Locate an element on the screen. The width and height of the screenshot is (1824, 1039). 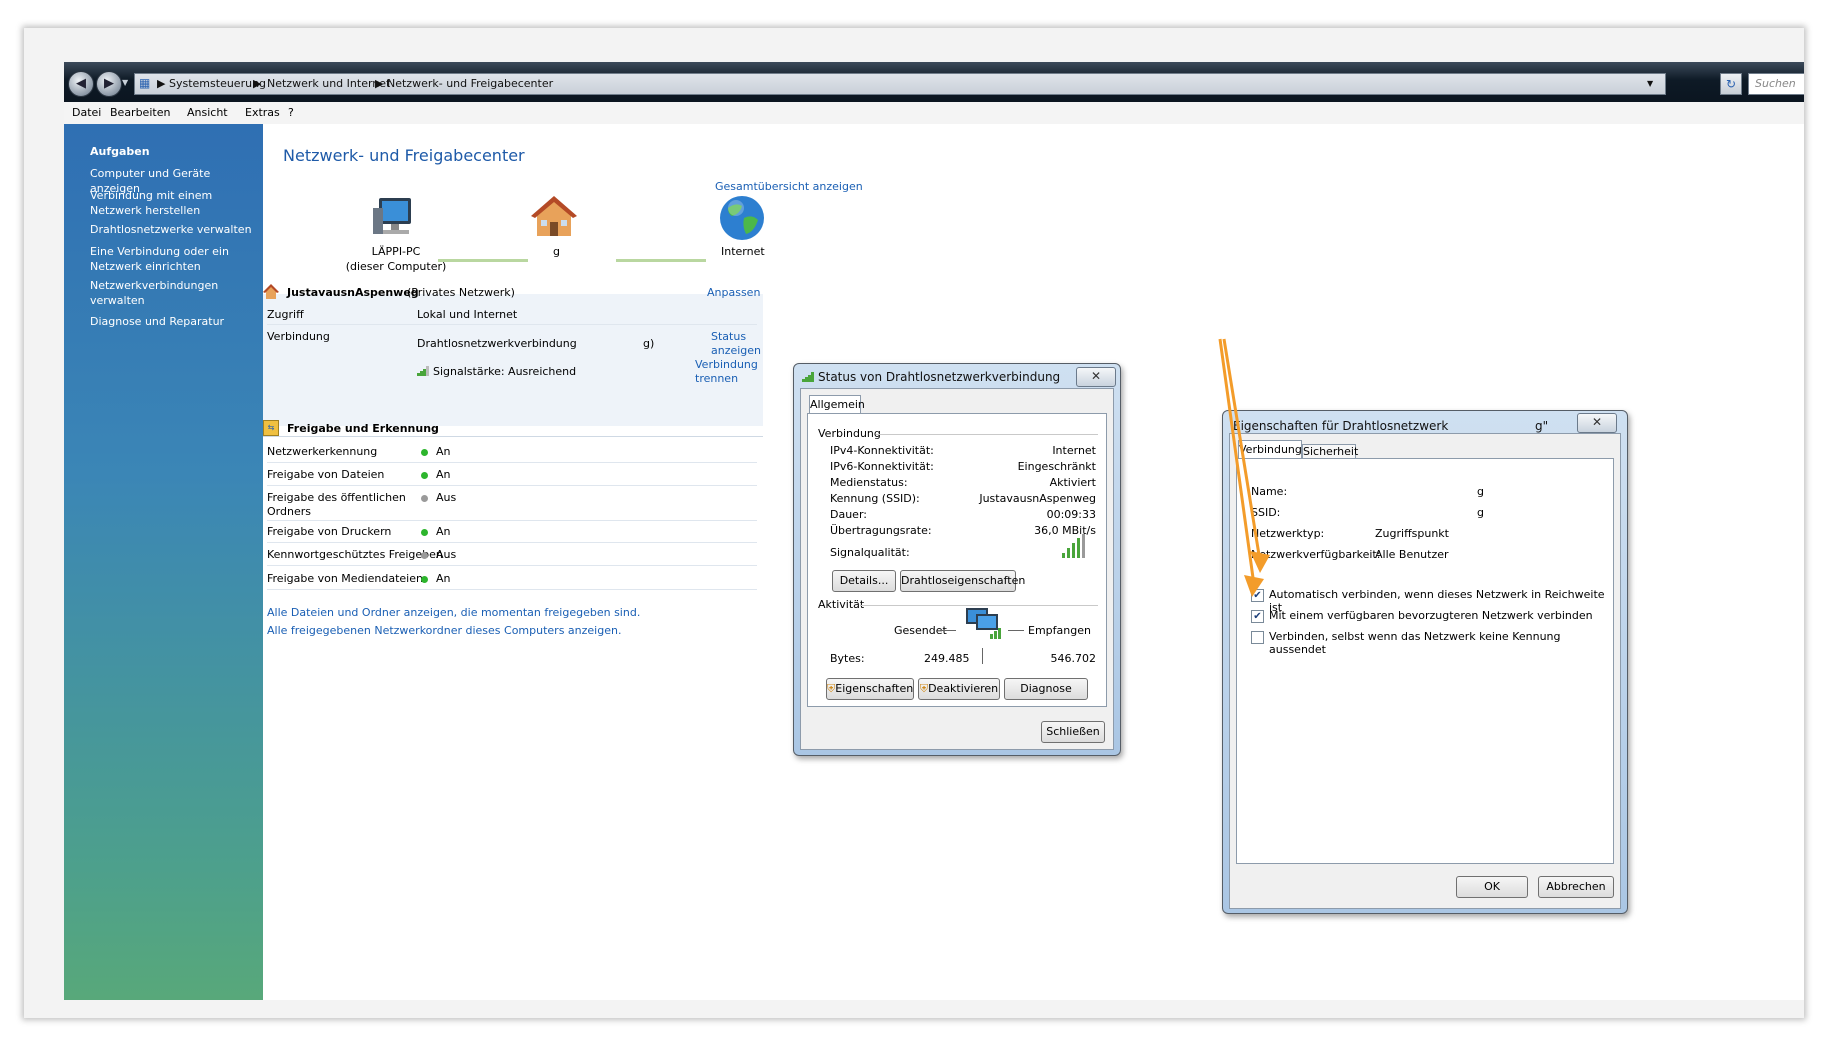
status-off-icon is located at coordinates (424, 498).